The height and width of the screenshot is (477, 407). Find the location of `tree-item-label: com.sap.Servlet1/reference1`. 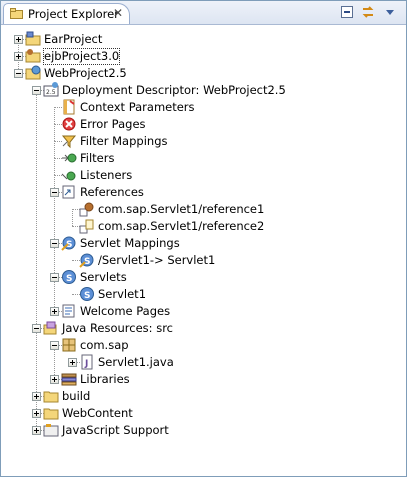

tree-item-label: com.sap.Servlet1/reference1 is located at coordinates (181, 209).